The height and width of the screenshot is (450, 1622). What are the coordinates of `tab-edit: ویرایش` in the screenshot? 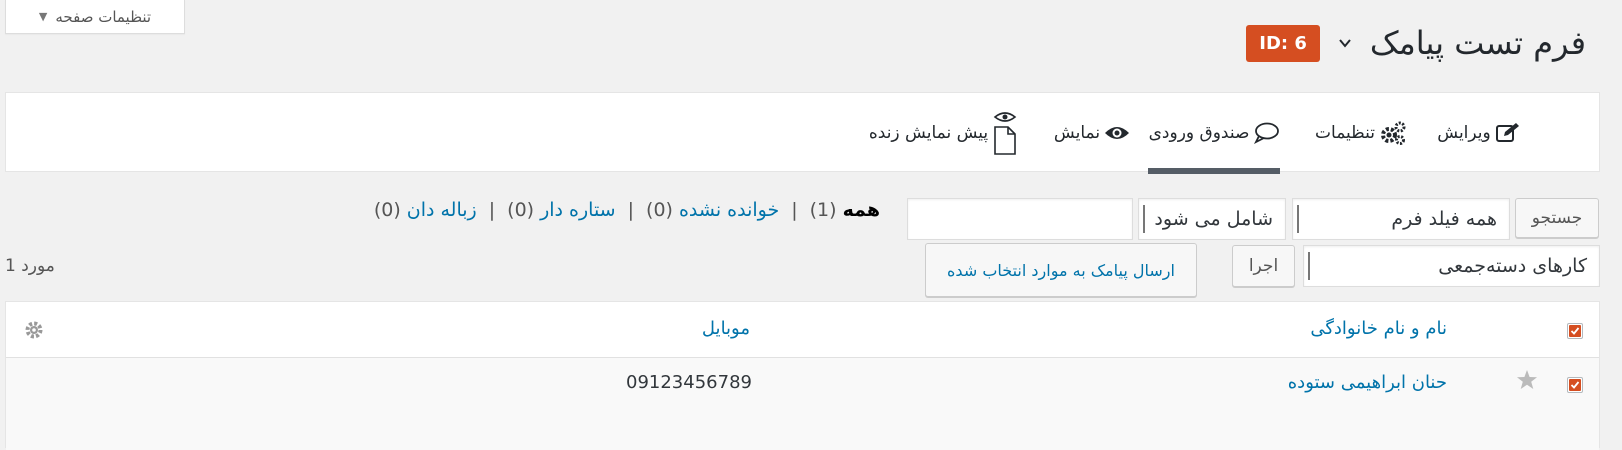 It's located at (1479, 133).